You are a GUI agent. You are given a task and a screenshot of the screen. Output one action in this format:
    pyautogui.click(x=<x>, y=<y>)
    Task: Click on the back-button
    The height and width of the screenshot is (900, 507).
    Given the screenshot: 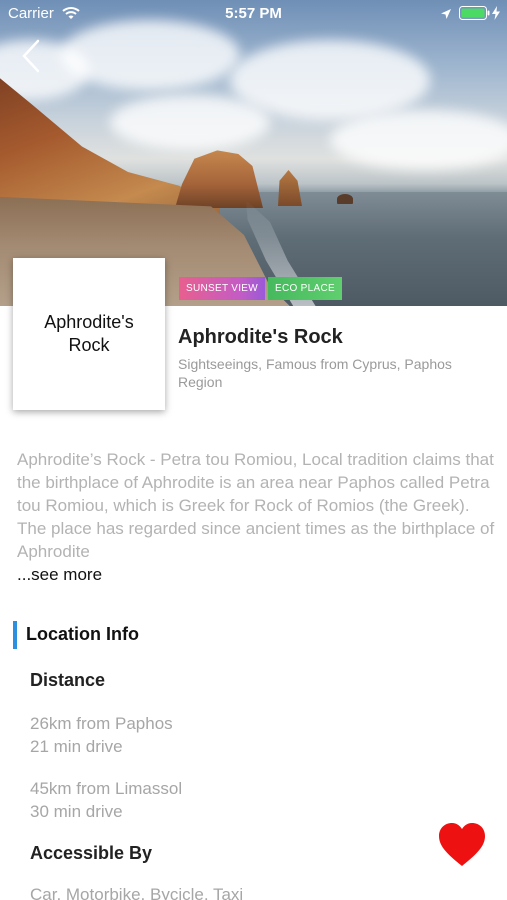 What is the action you would take?
    pyautogui.click(x=33, y=56)
    